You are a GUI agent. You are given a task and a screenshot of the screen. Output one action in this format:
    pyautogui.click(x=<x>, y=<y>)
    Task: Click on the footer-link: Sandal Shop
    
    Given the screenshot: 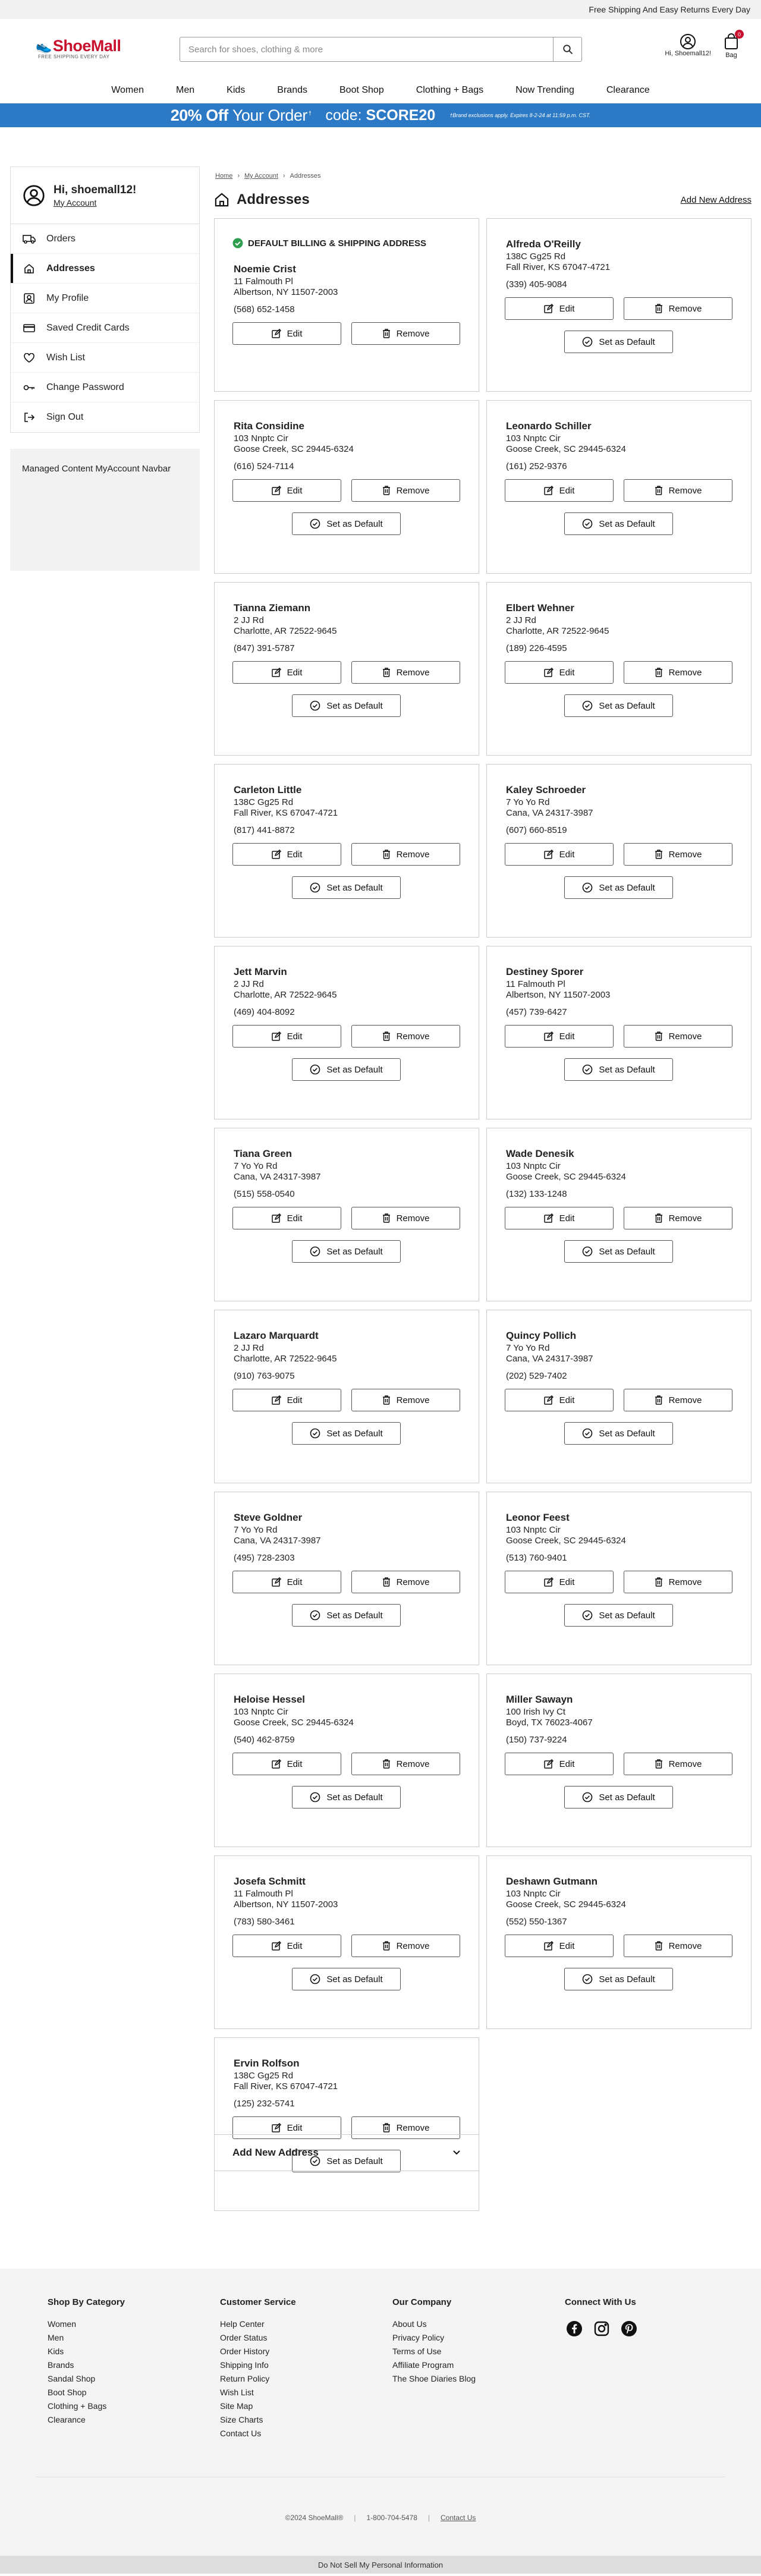 What is the action you would take?
    pyautogui.click(x=86, y=2378)
    